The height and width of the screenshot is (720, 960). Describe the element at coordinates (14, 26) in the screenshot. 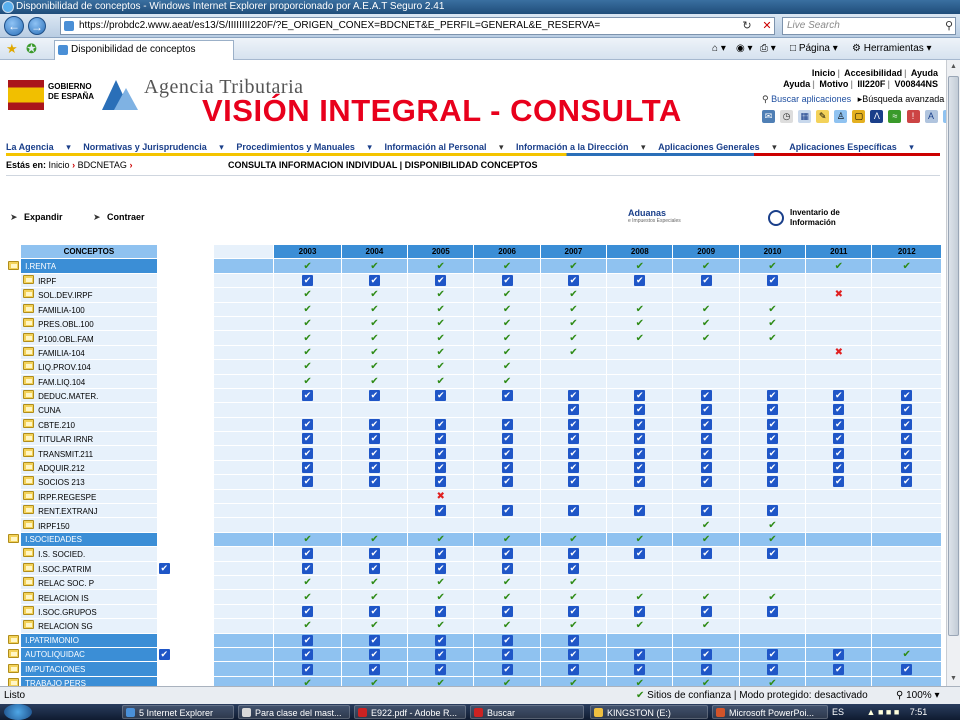

I see `back-button: ←` at that location.